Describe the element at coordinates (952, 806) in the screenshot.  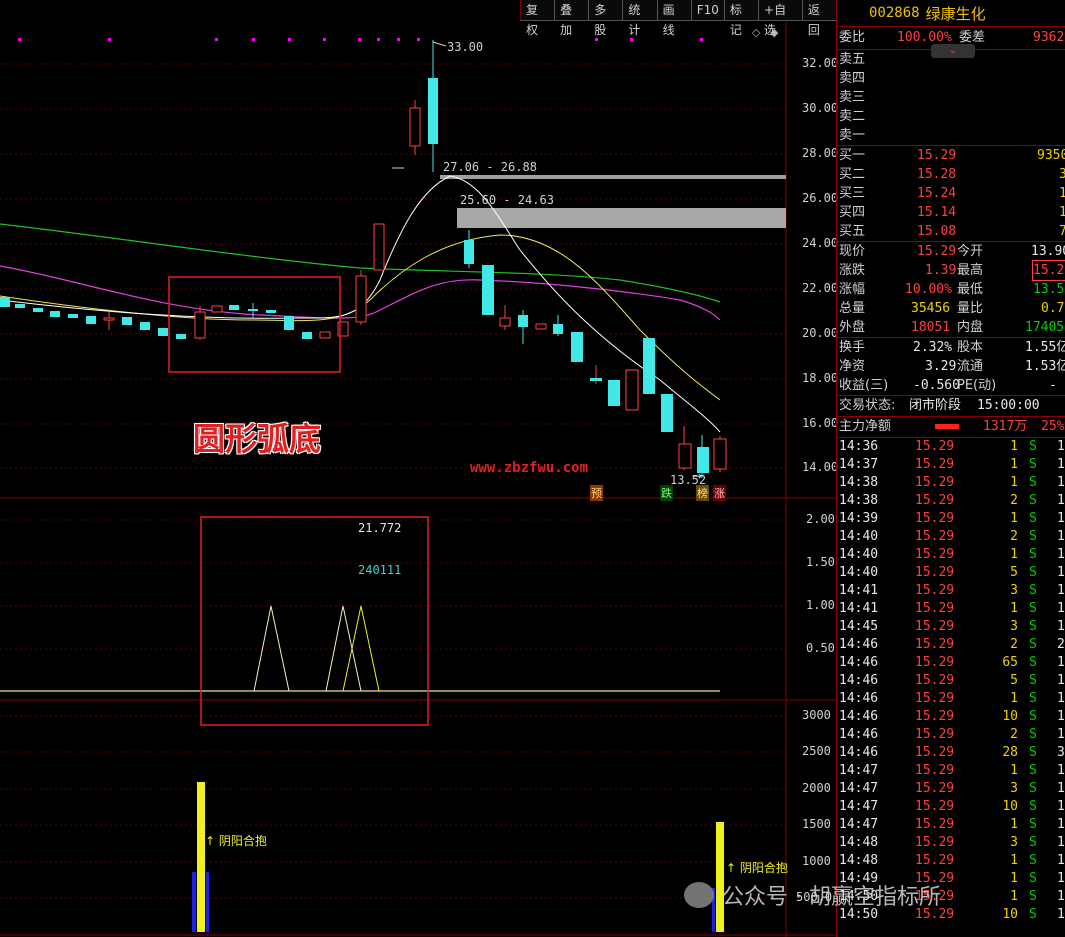
I see `tick-row: 14:47 15.29 10 S 1` at that location.